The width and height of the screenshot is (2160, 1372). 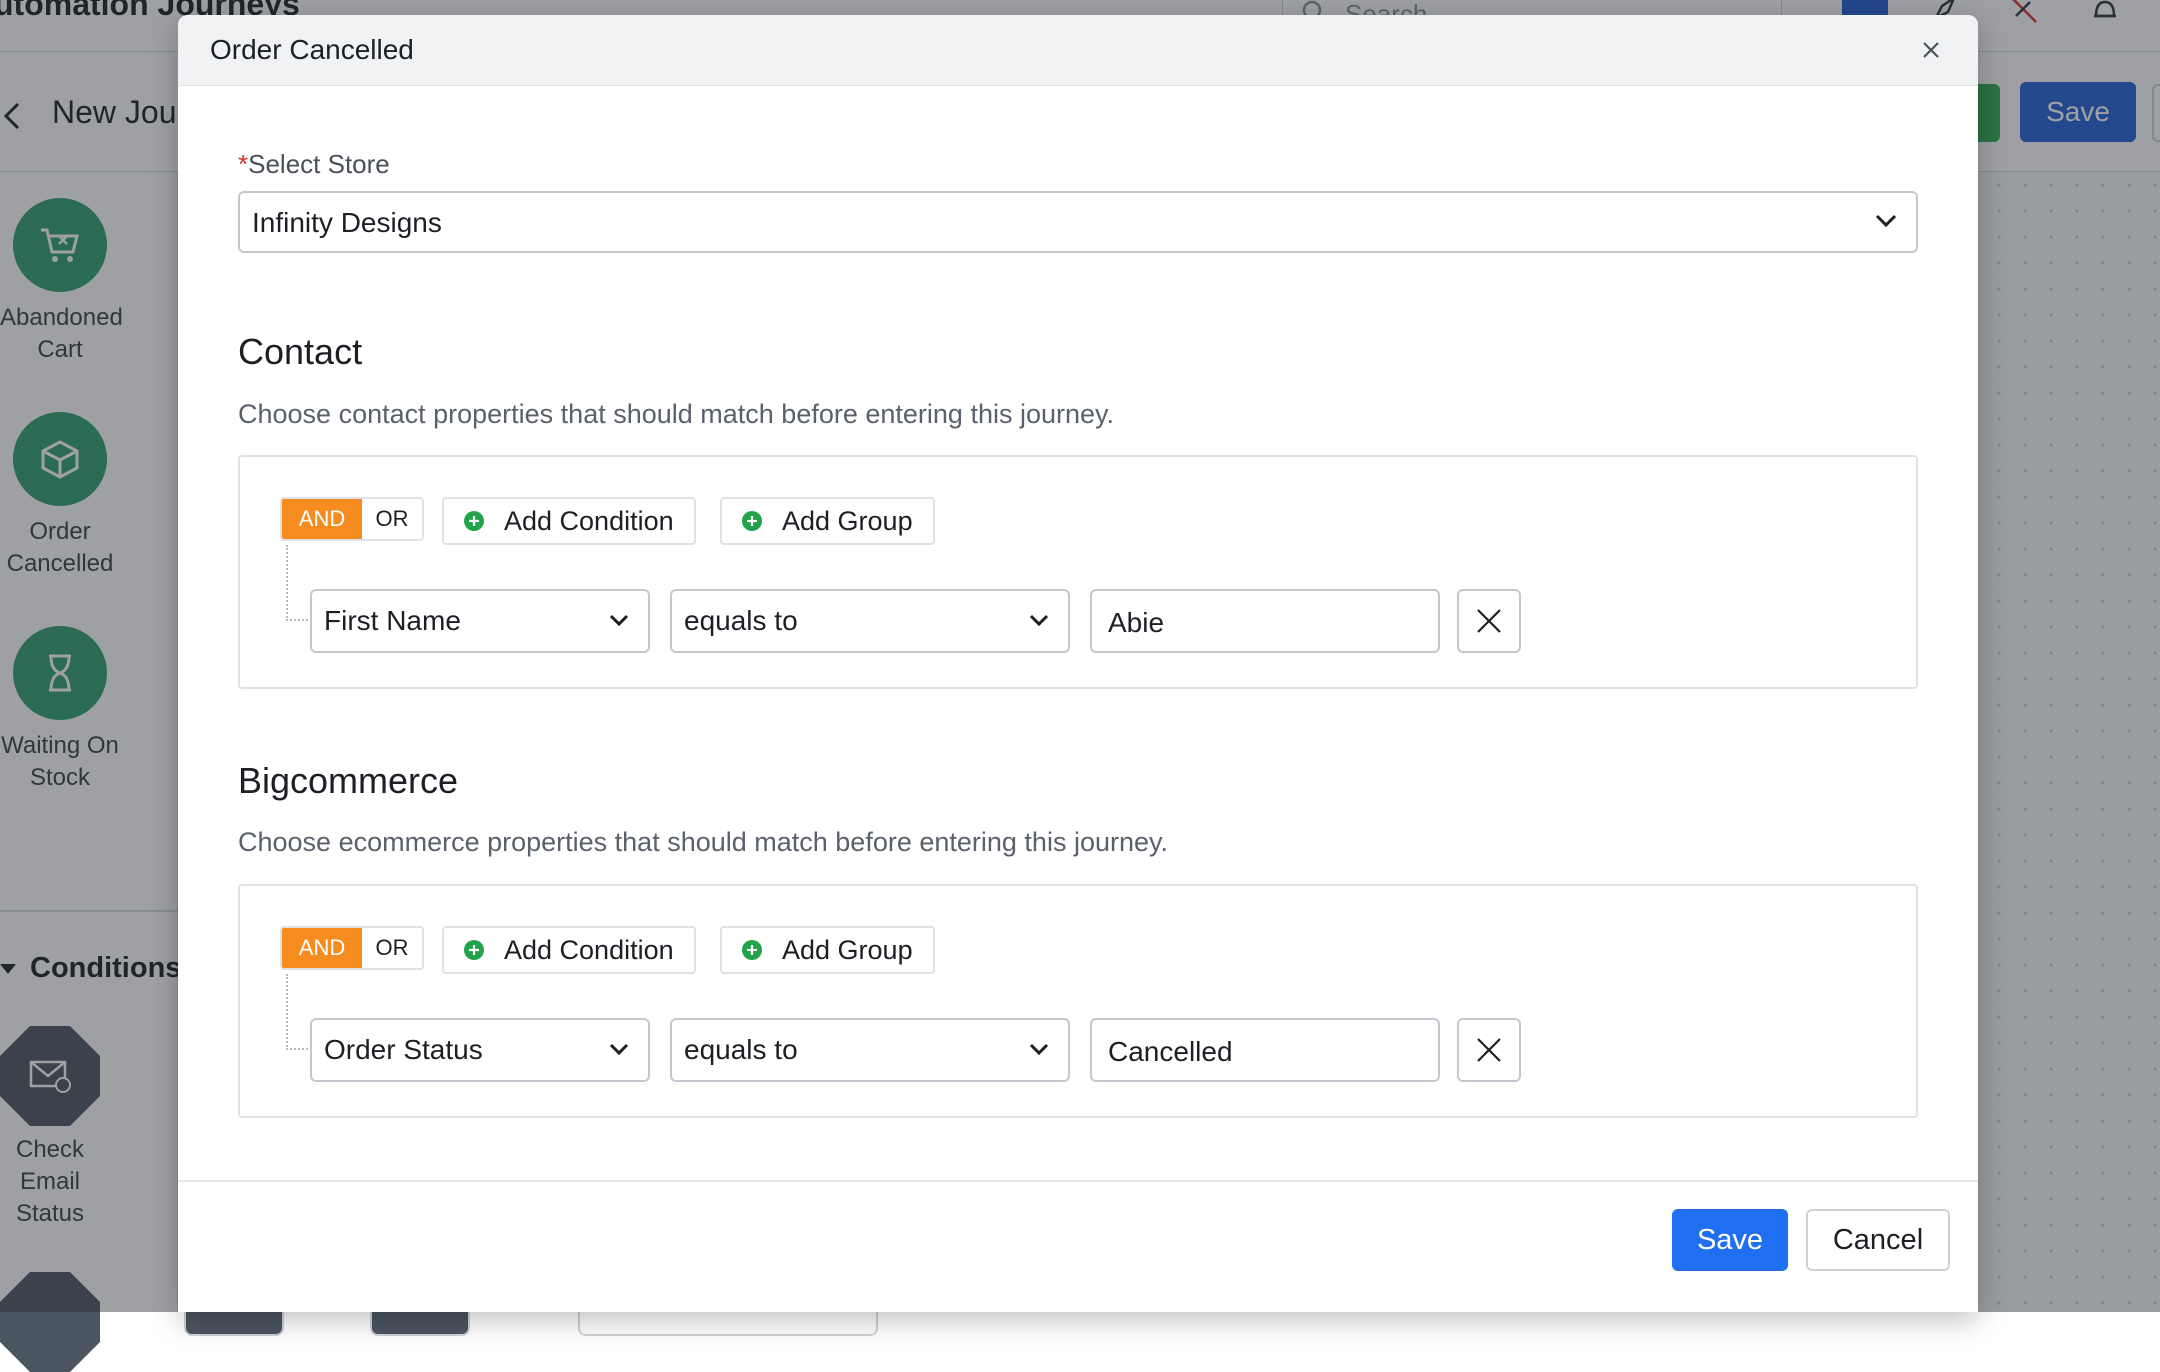 What do you see at coordinates (347, 222) in the screenshot?
I see `store-select-value: Infinity Designs` at bounding box center [347, 222].